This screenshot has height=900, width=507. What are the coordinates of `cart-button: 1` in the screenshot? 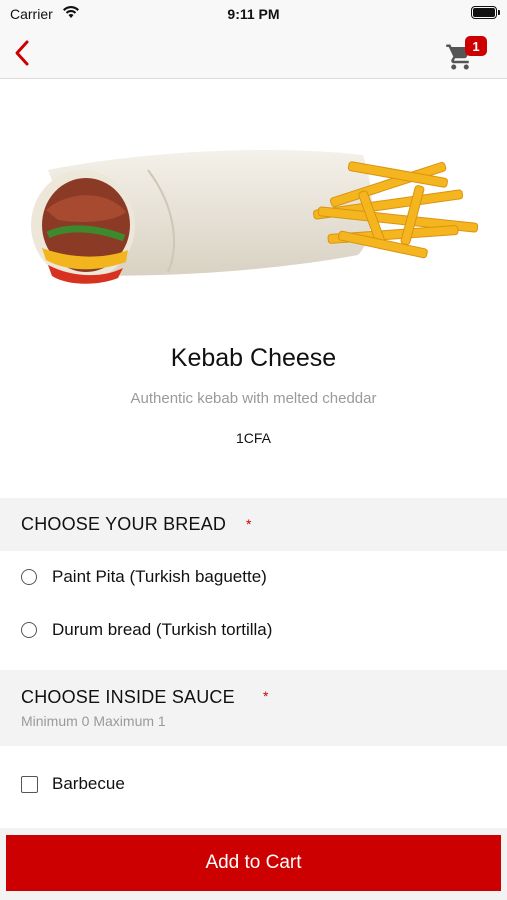 It's located at (466, 54).